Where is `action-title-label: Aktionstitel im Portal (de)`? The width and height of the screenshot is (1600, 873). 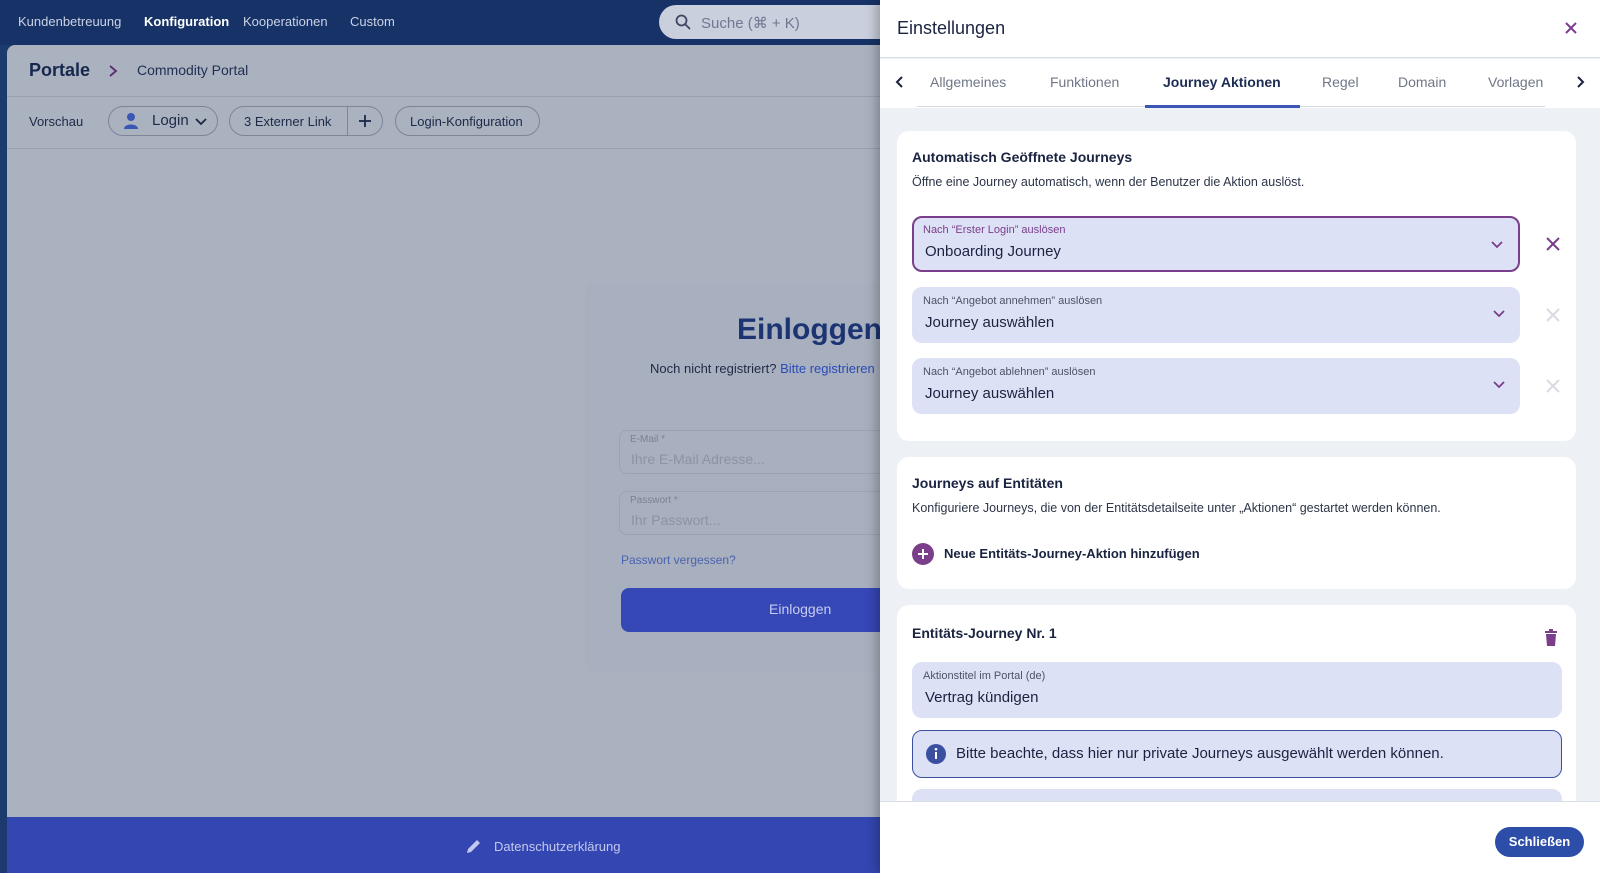
action-title-label: Aktionstitel im Portal (de) is located at coordinates (984, 676).